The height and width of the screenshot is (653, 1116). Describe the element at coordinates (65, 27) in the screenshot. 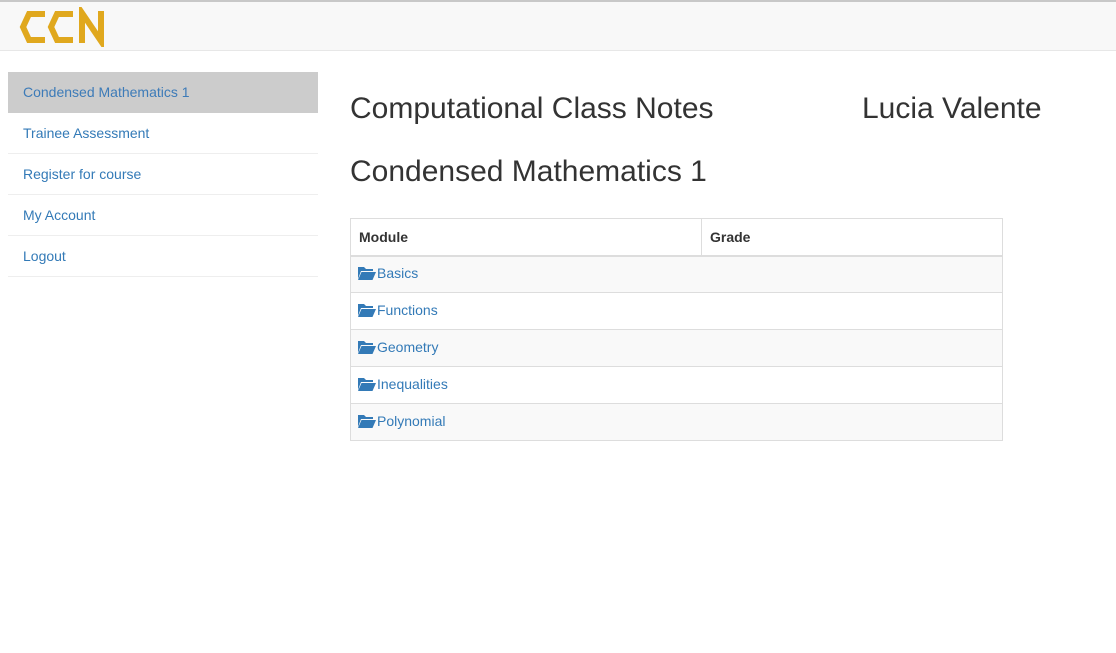

I see `ccn-logo` at that location.